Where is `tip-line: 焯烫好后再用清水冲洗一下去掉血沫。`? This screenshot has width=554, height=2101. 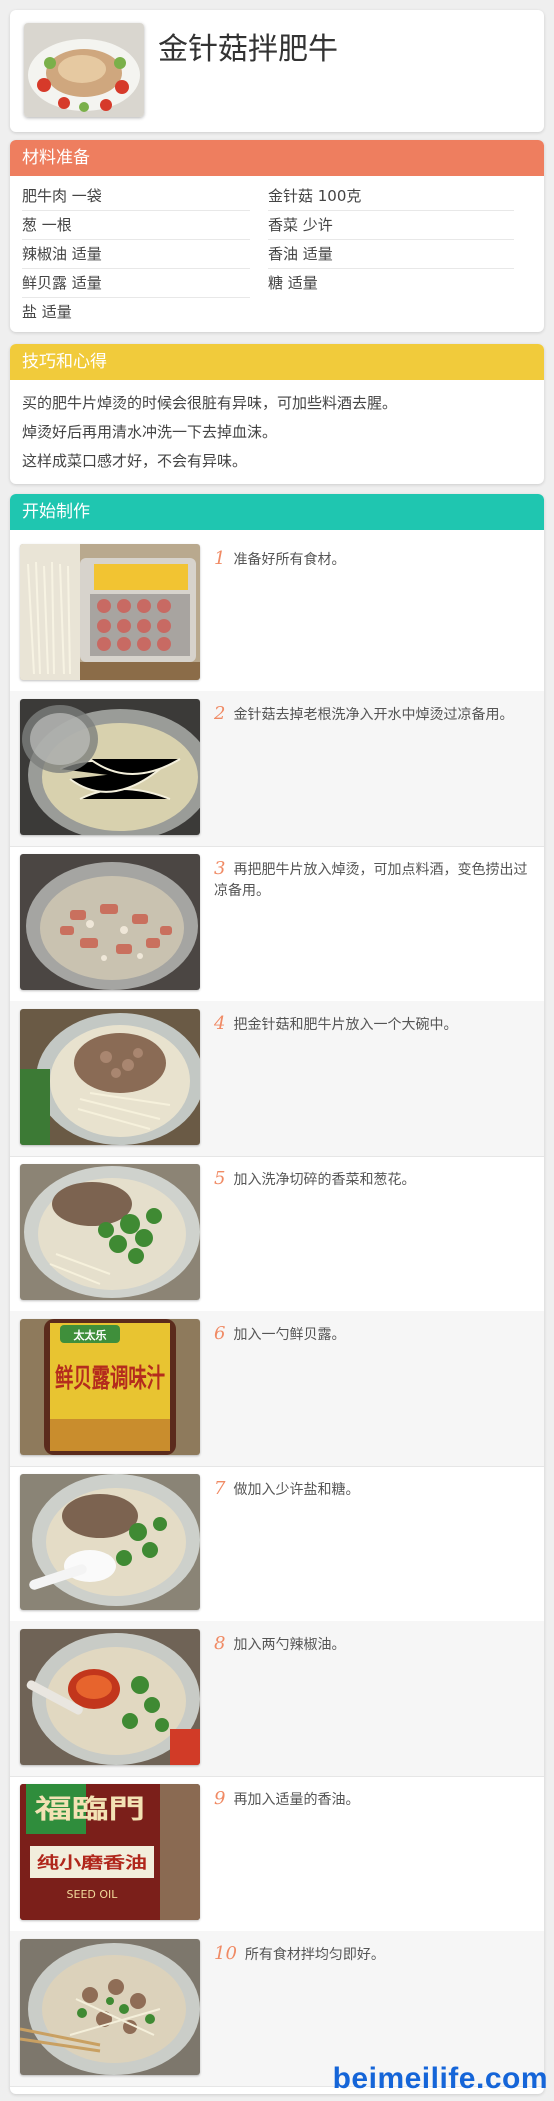 tip-line: 焯烫好后再用清水冲洗一下去掉血沫。 is located at coordinates (150, 432).